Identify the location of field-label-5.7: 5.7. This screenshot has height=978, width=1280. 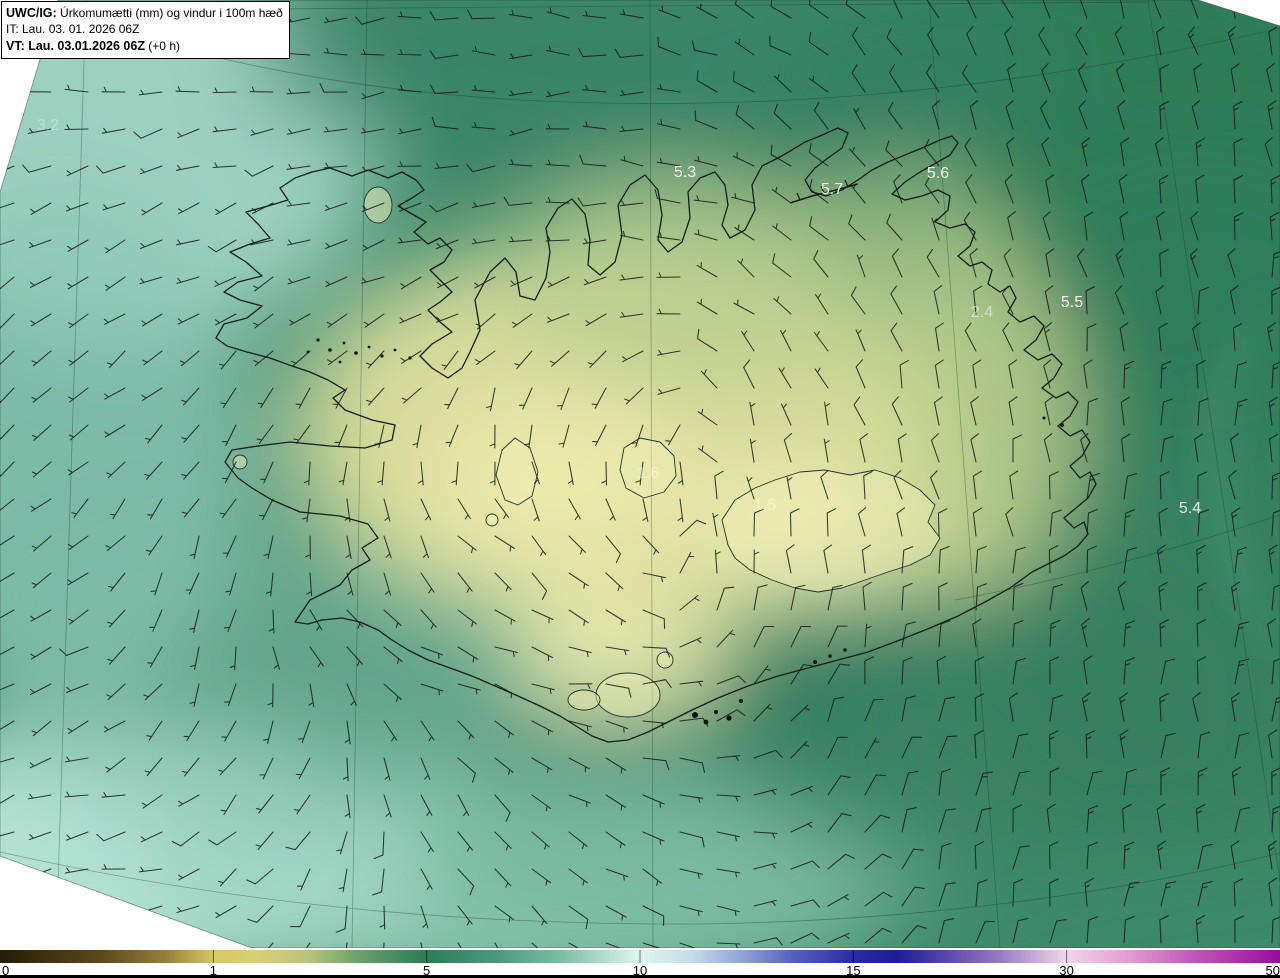
(832, 189).